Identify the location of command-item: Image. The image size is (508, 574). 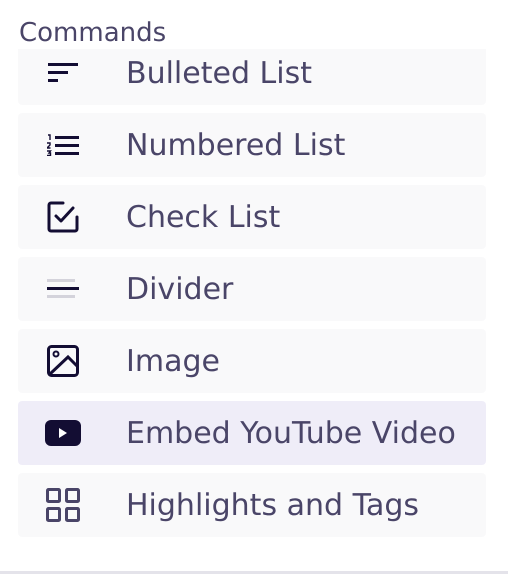
(252, 361).